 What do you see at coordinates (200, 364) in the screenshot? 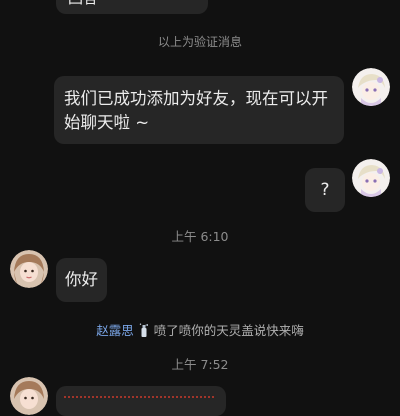
I see `timestamp: 上午 7:52` at bounding box center [200, 364].